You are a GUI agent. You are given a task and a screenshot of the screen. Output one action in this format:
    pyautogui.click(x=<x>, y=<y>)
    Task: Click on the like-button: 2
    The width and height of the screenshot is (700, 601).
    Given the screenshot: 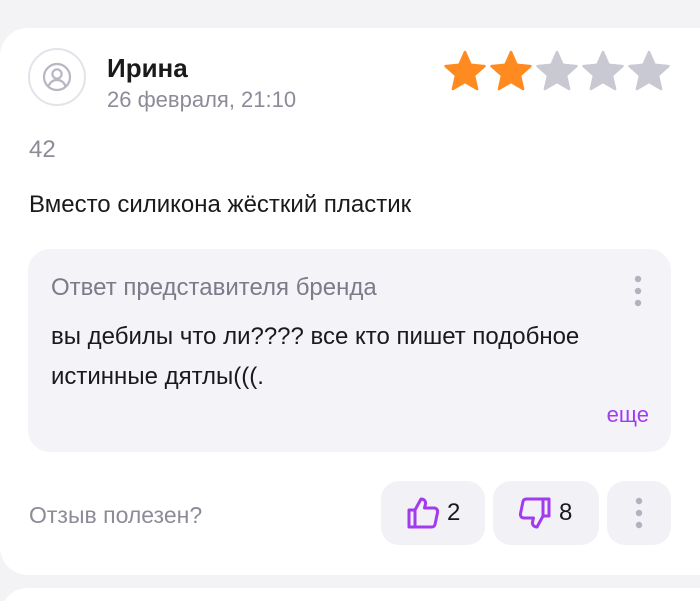 What is the action you would take?
    pyautogui.click(x=433, y=513)
    